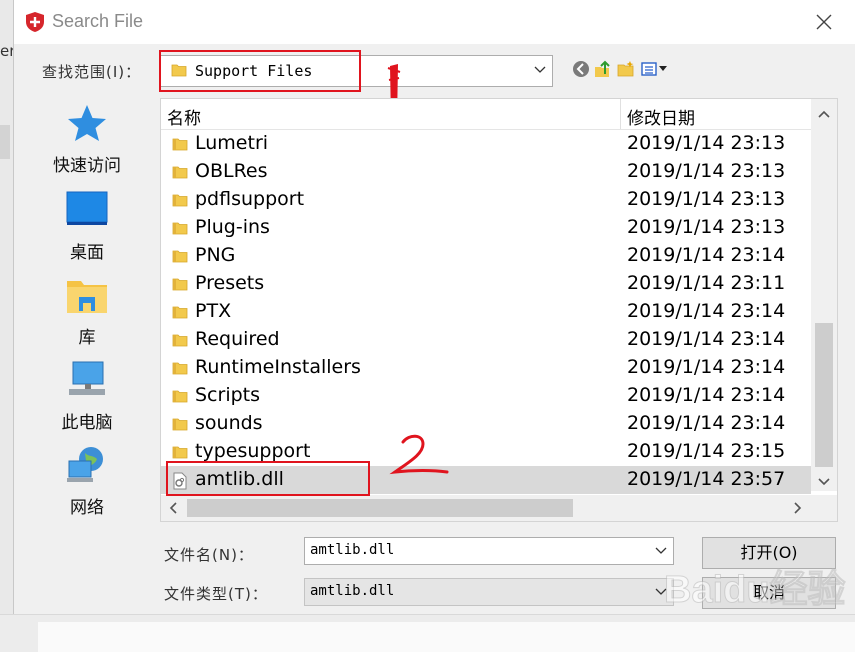 Image resolution: width=855 pixels, height=652 pixels. I want to click on scroll-right-icon, so click(797, 508).